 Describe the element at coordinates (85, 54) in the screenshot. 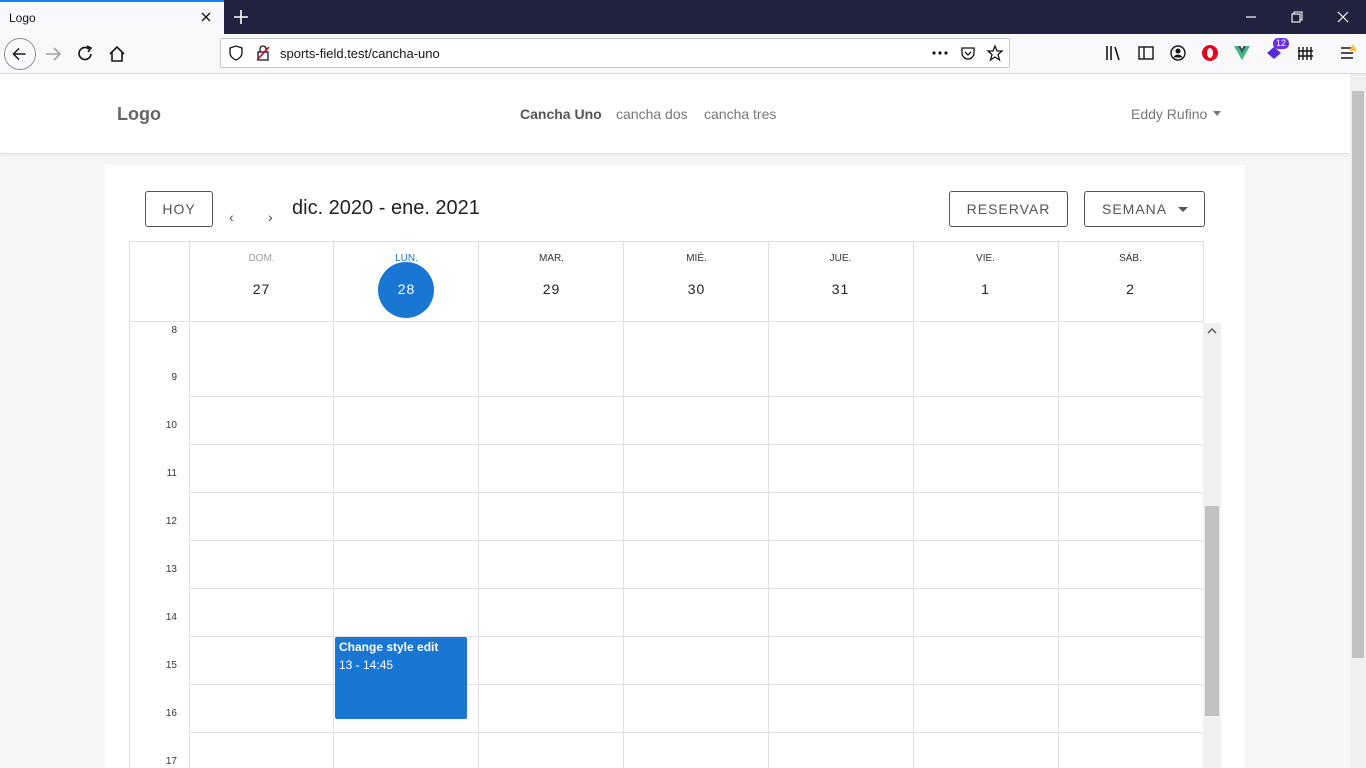

I see `reload-icon` at that location.